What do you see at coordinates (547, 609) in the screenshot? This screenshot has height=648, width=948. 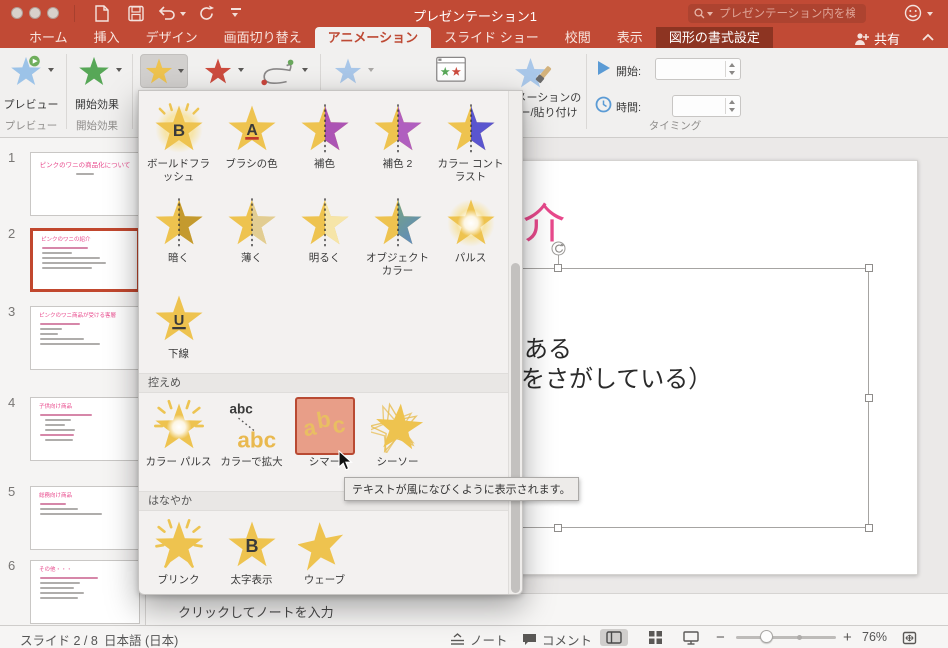 I see `notes-pane: クリックしてノートを入力` at bounding box center [547, 609].